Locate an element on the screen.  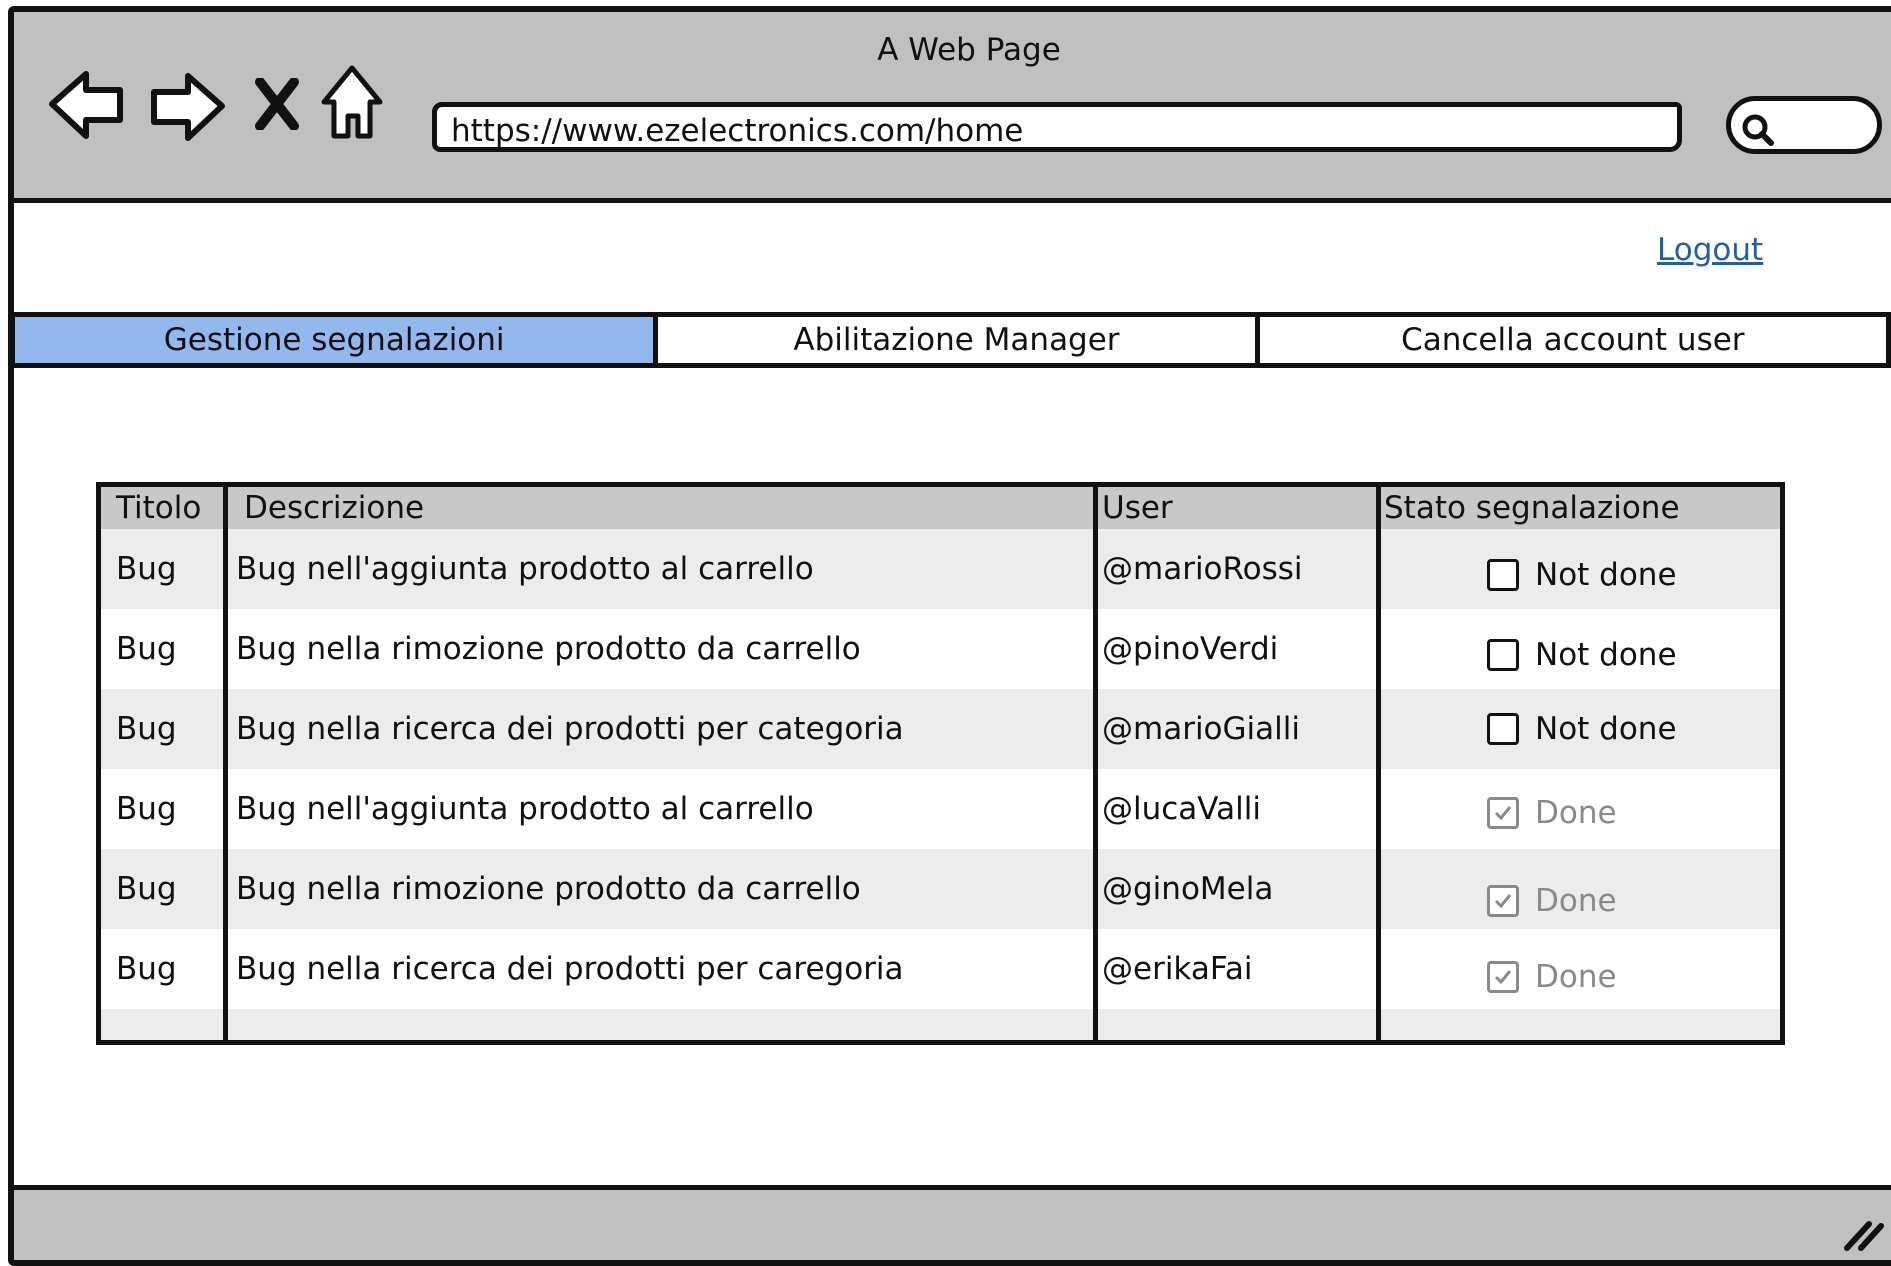
home-icon is located at coordinates (352, 103).